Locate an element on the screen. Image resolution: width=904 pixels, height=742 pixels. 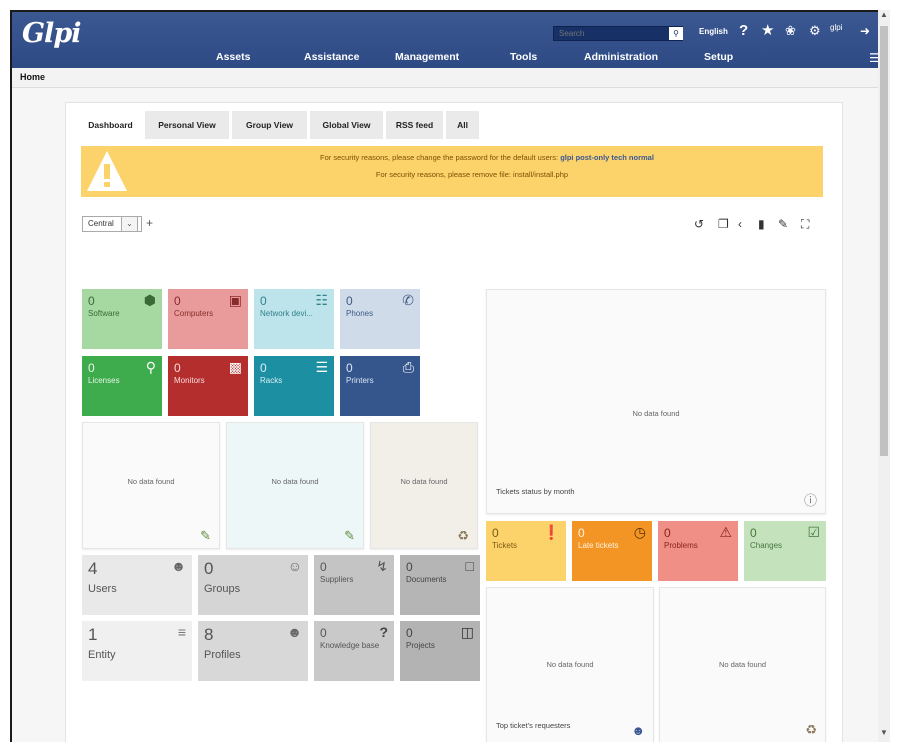
card-users: 4 Users ☻ is located at coordinates (137, 585).